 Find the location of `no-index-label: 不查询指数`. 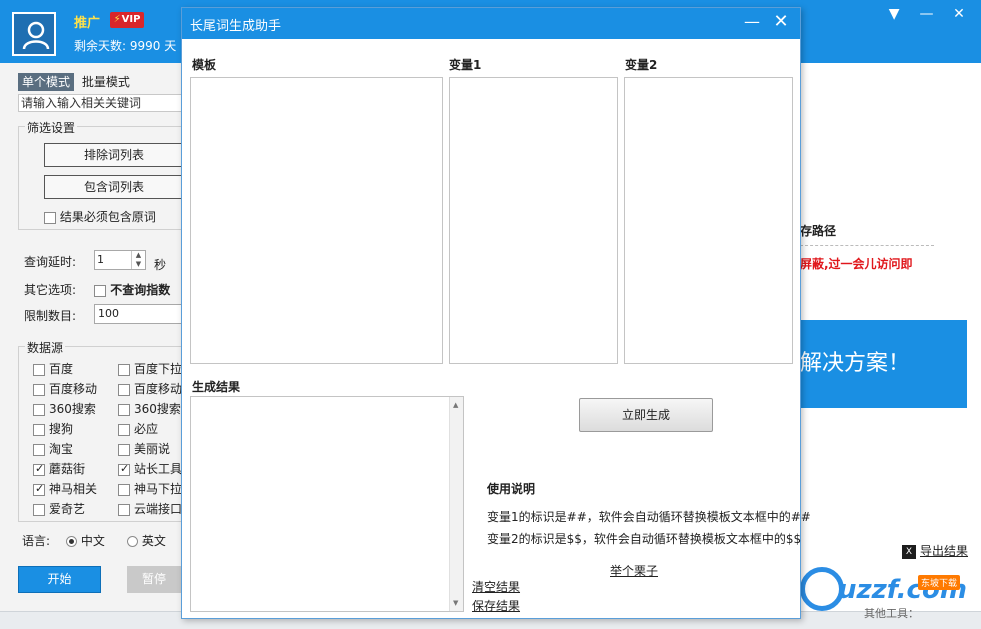

no-index-label: 不查询指数 is located at coordinates (140, 290).